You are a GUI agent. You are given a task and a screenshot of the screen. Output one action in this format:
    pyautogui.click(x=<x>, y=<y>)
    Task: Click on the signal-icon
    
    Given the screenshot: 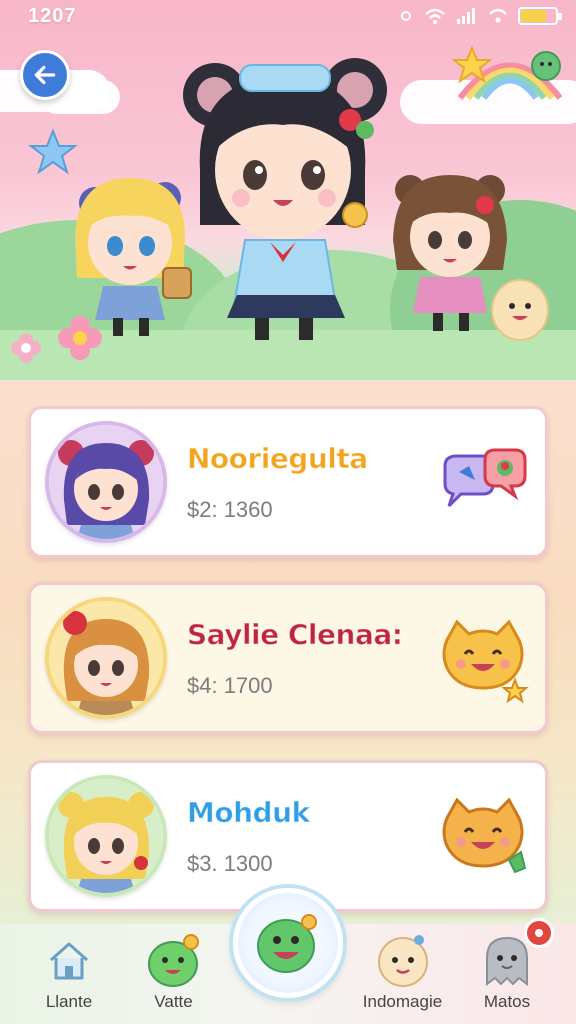 What is the action you would take?
    pyautogui.click(x=466, y=16)
    